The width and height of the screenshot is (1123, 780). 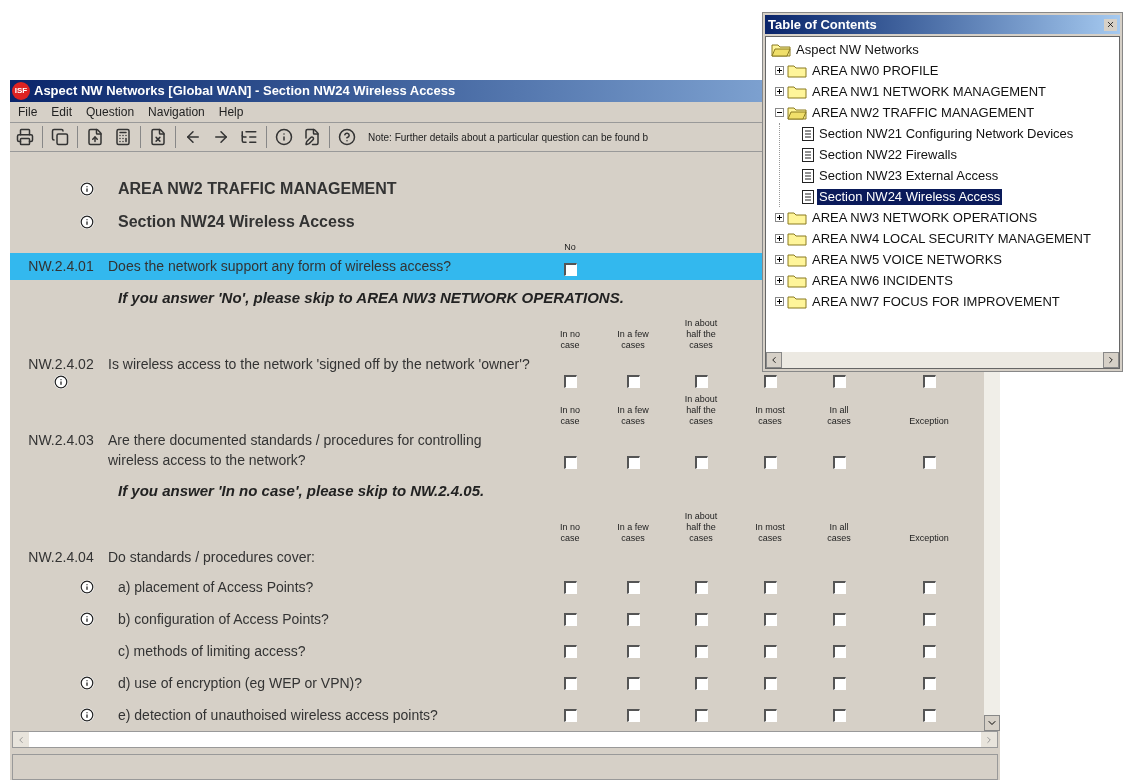 I want to click on tree-item: AREA NW0 PROFILE, so click(x=875, y=70).